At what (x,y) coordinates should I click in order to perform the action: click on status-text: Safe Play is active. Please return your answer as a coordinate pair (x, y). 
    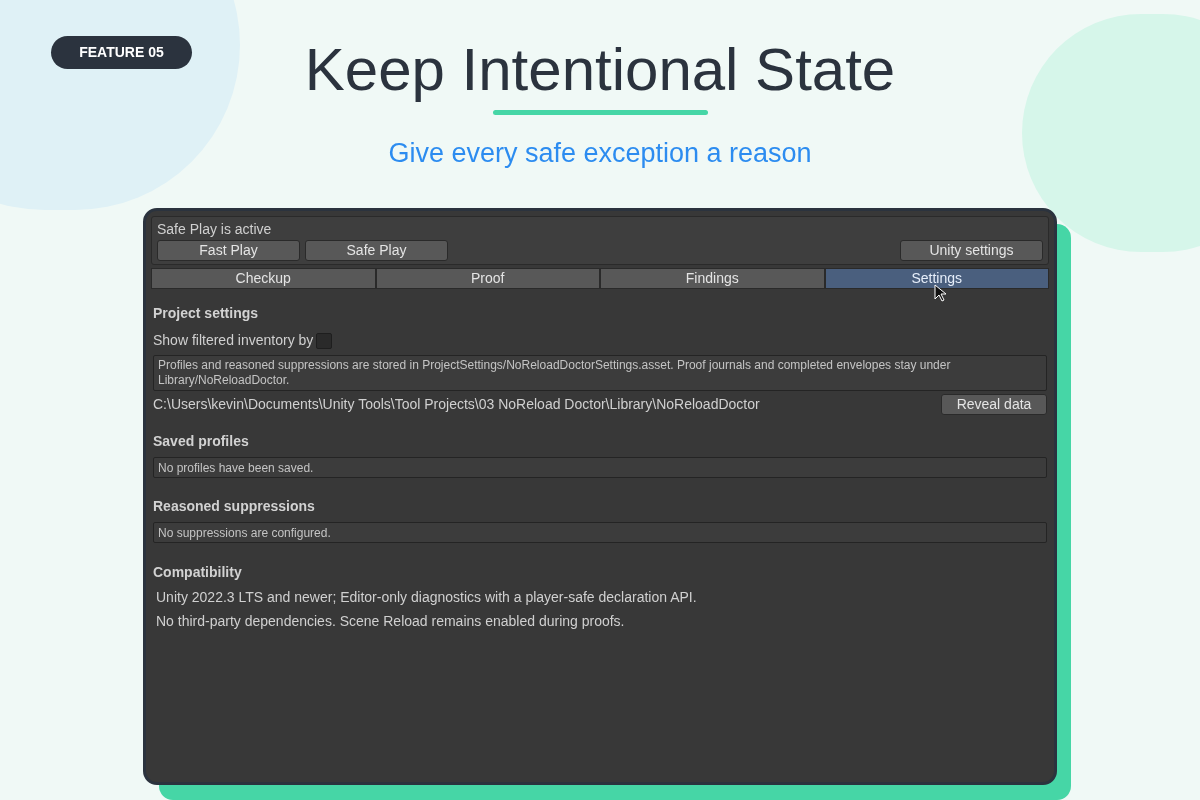
    Looking at the image, I should click on (215, 229).